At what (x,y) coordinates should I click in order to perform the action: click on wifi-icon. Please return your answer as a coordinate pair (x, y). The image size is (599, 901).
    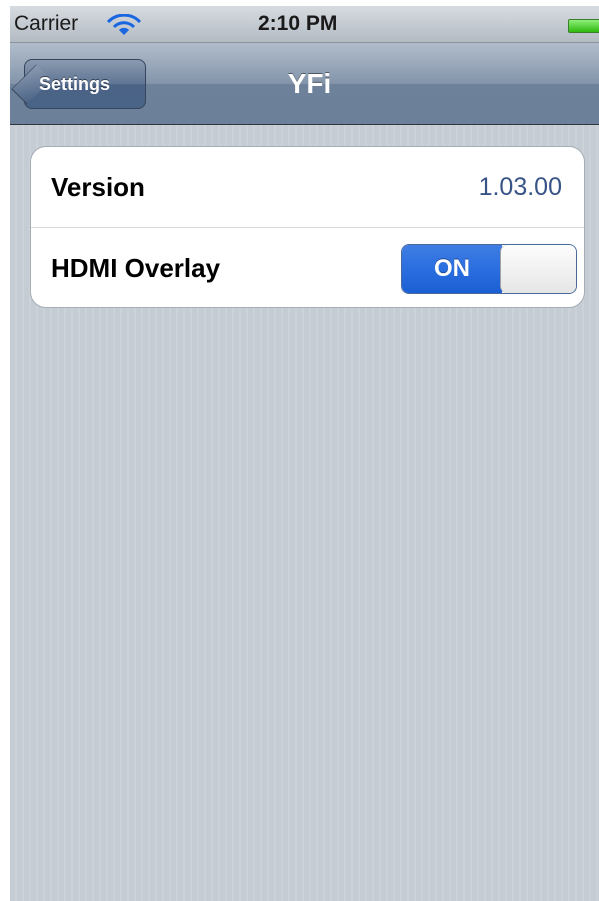
    Looking at the image, I should click on (124, 24).